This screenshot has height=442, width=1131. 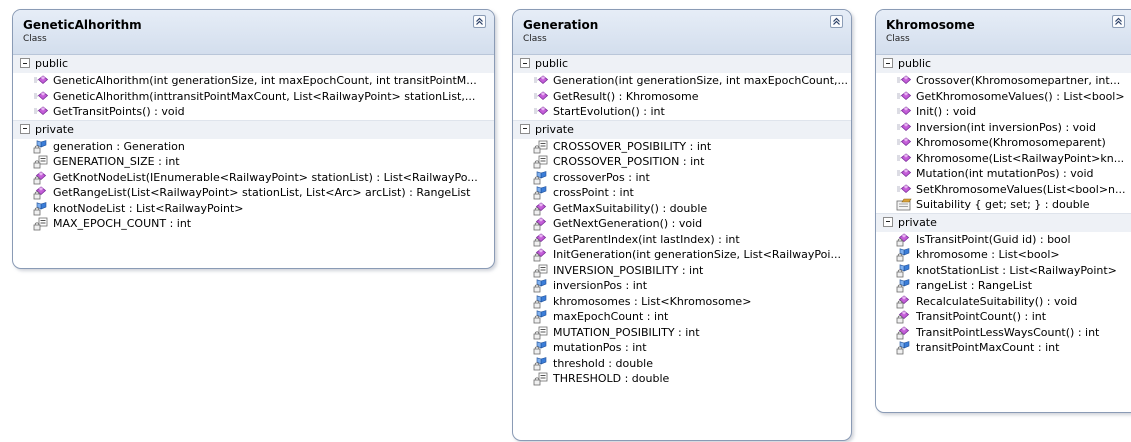 I want to click on member-row: RecalculateSuitability() : void, so click(x=1003, y=302).